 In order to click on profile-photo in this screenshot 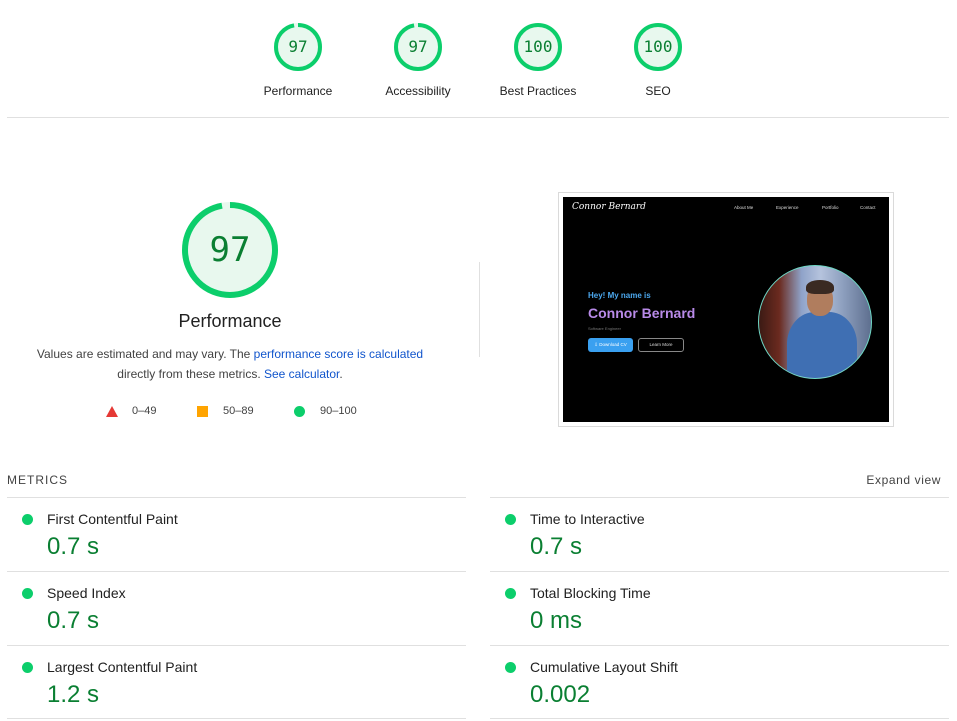, I will do `click(815, 322)`.